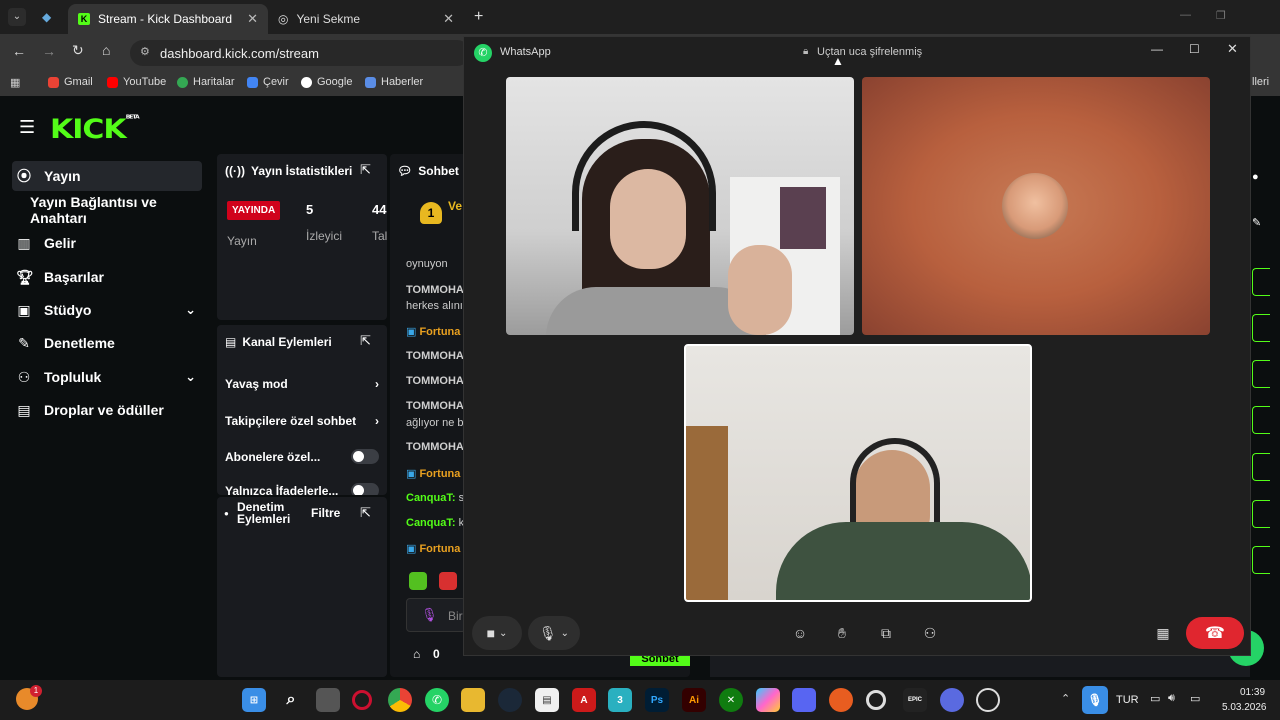  What do you see at coordinates (107, 277) in the screenshot?
I see `nav-item-basarilar: 🏆︎ Başarılar` at bounding box center [107, 277].